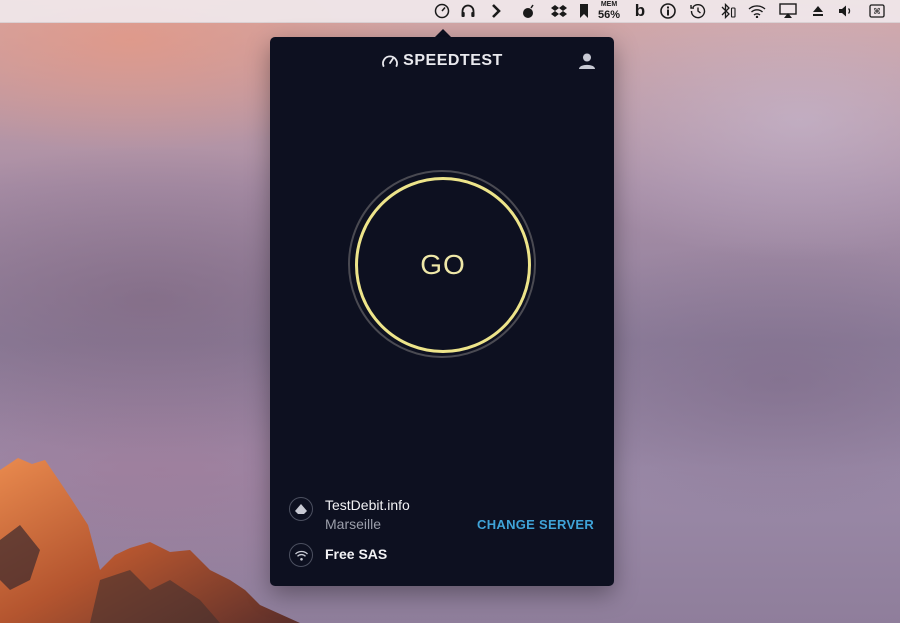 The image size is (900, 623). Describe the element at coordinates (468, 11) in the screenshot. I see `headphones-icon` at that location.